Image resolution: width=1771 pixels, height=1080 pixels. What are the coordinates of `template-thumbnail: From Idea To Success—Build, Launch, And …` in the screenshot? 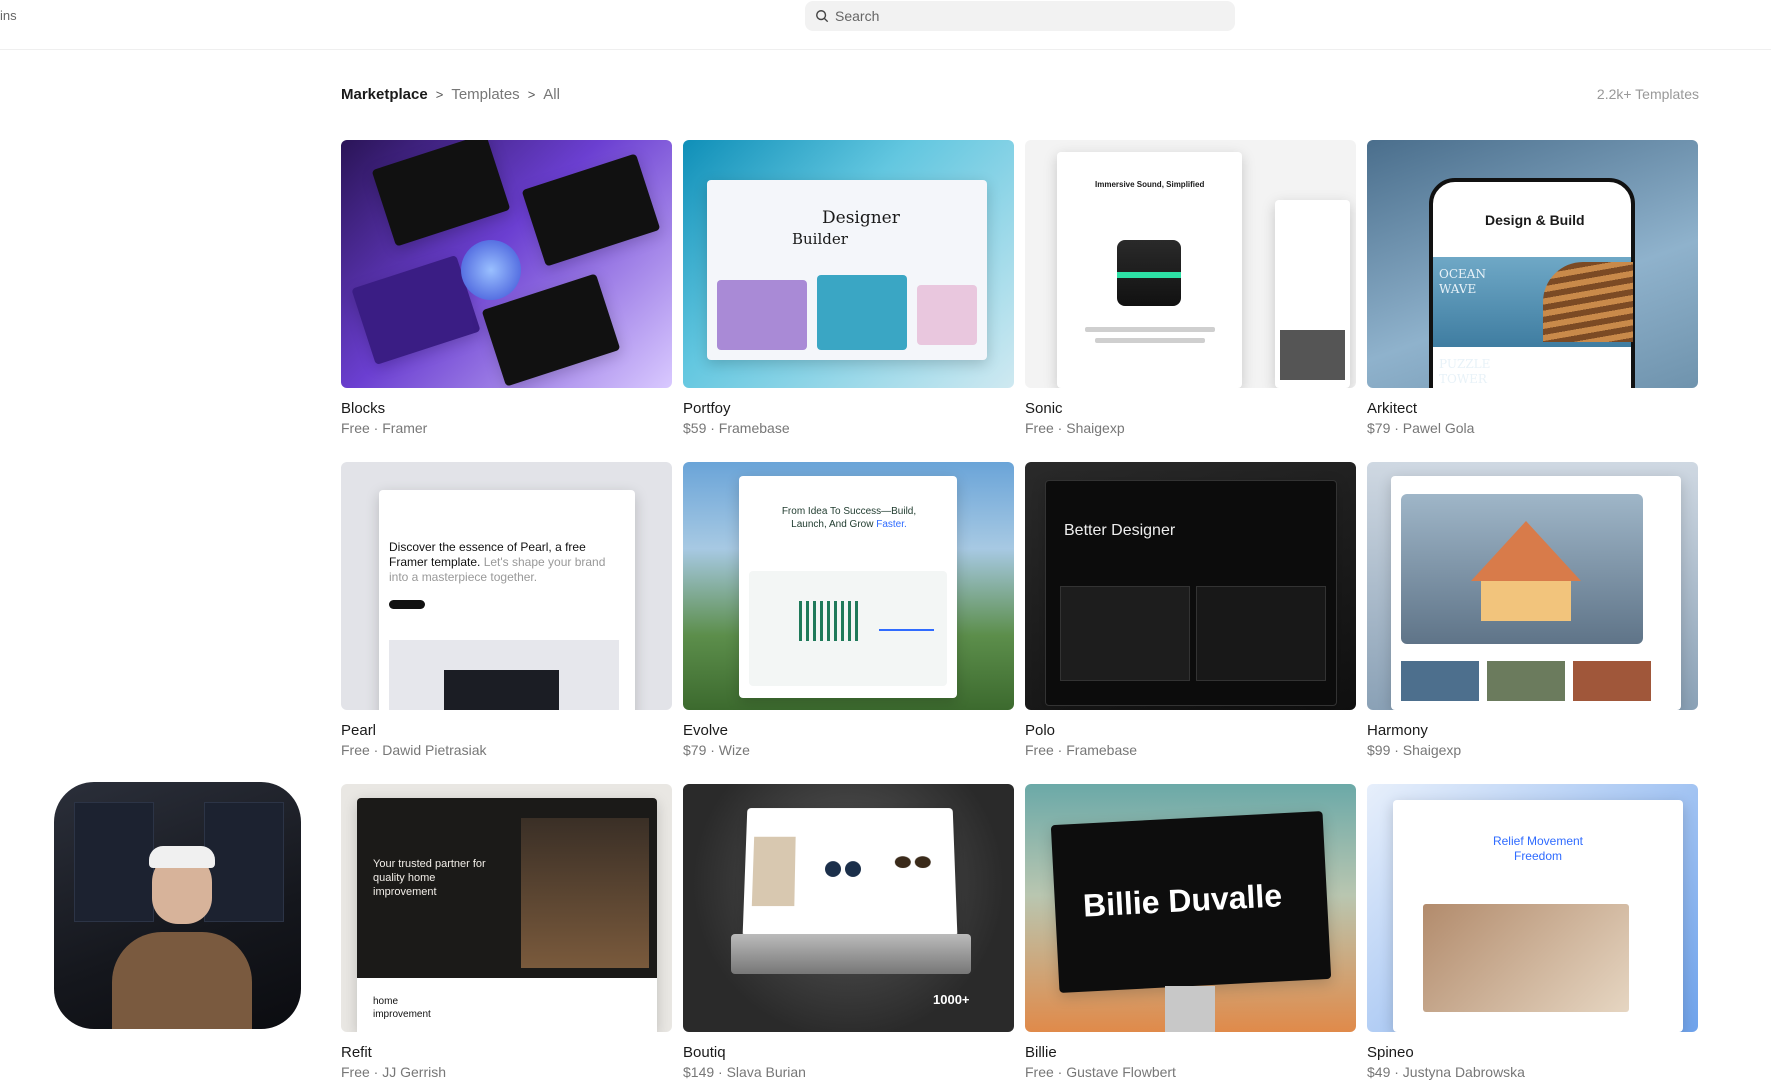 It's located at (848, 586).